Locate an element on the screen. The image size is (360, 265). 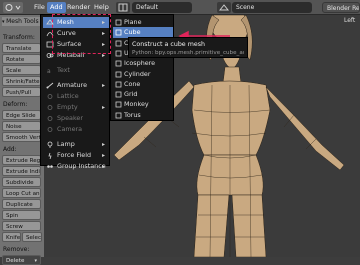
mesh-tools-title: ▾ Mesh Tools is located at coordinates (22, 21).